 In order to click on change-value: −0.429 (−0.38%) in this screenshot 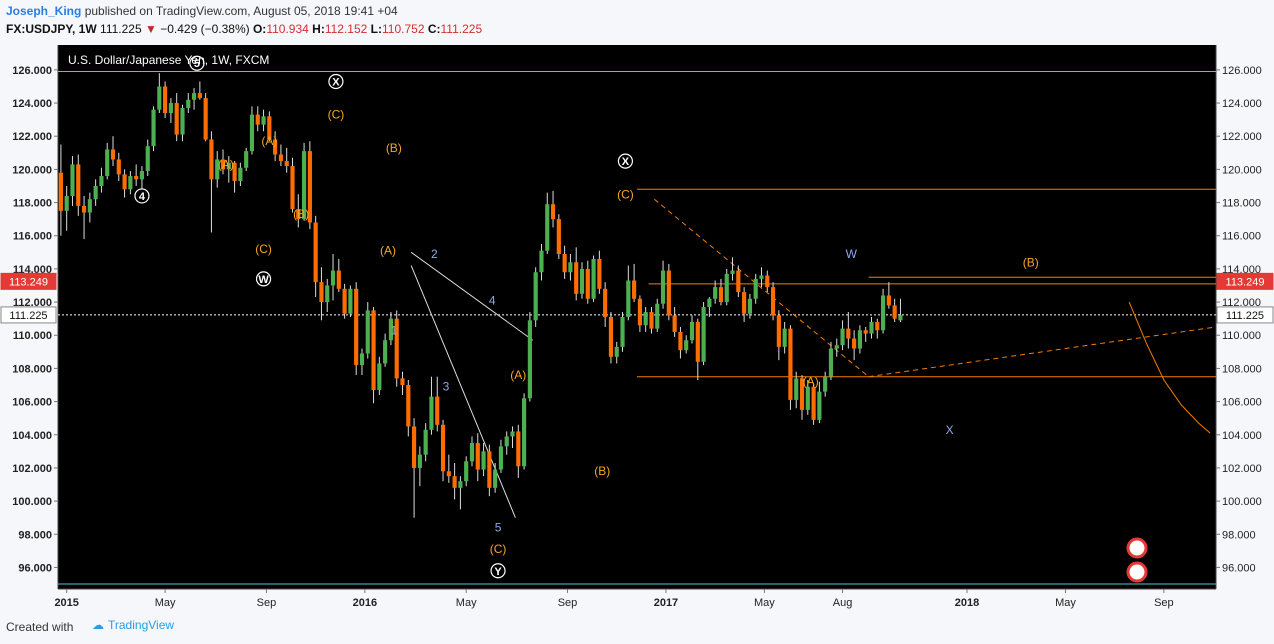, I will do `click(205, 29)`.